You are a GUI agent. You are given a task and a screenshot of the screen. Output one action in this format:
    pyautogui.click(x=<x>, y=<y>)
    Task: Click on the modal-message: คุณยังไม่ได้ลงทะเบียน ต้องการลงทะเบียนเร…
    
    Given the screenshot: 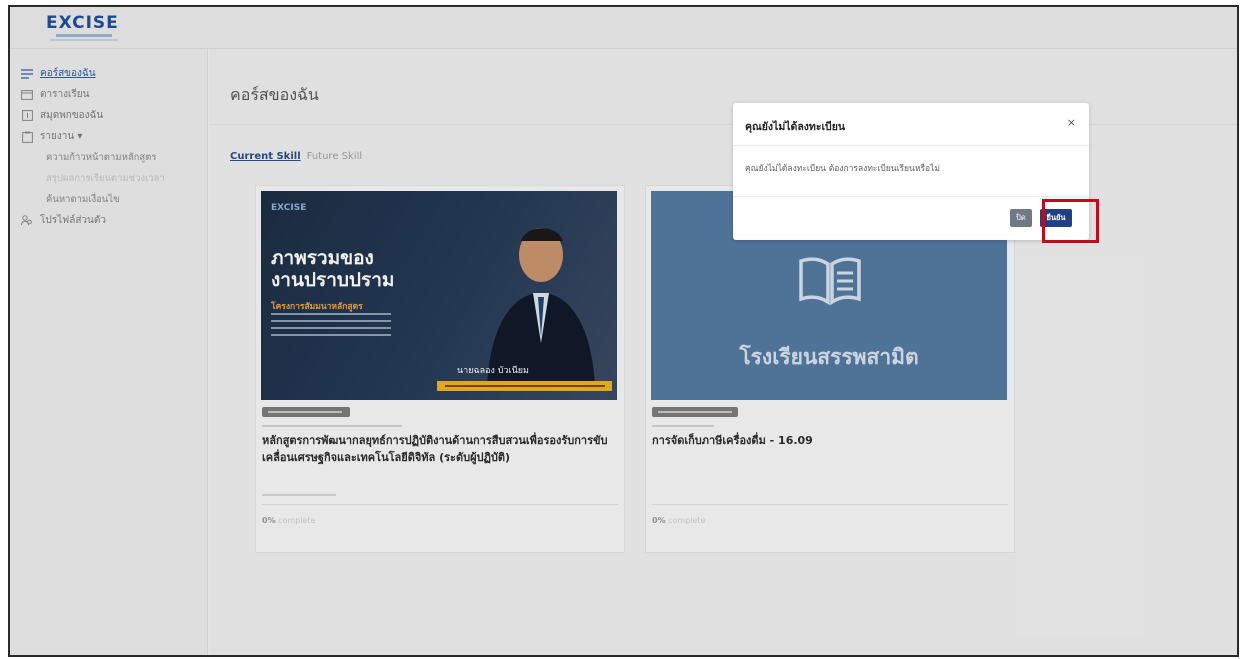 What is the action you would take?
    pyautogui.click(x=842, y=169)
    